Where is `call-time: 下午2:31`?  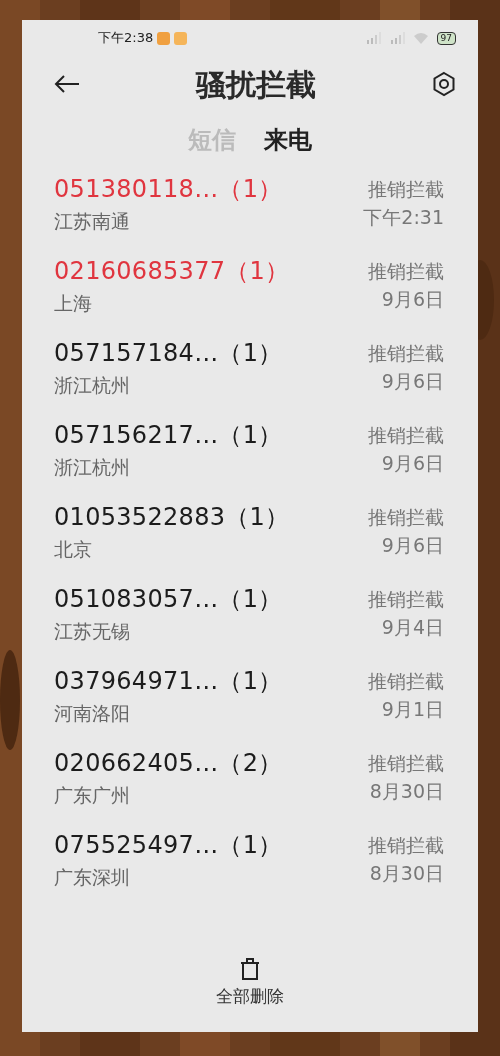
call-time: 下午2:31 is located at coordinates (403, 217).